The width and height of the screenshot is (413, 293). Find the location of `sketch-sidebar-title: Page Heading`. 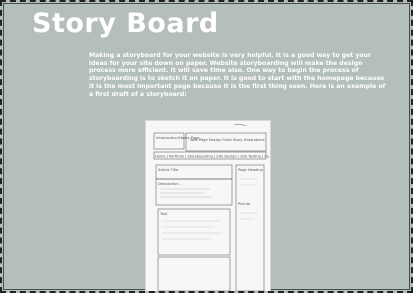

sketch-sidebar-title: Page Heading is located at coordinates (250, 170).